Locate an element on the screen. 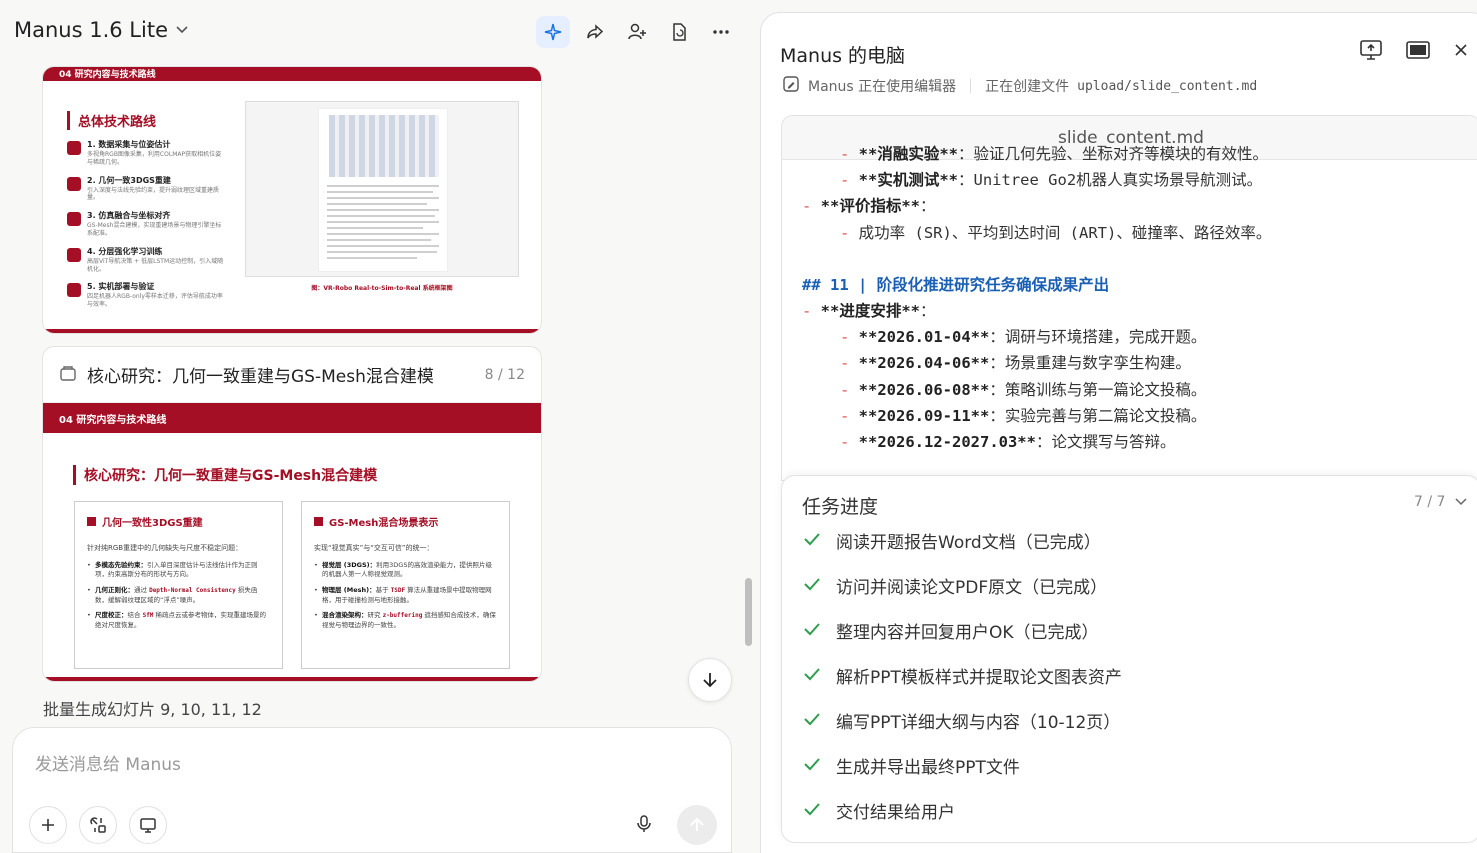 The width and height of the screenshot is (1477, 853). model-name: Manus 1.6 Lite is located at coordinates (91, 30).